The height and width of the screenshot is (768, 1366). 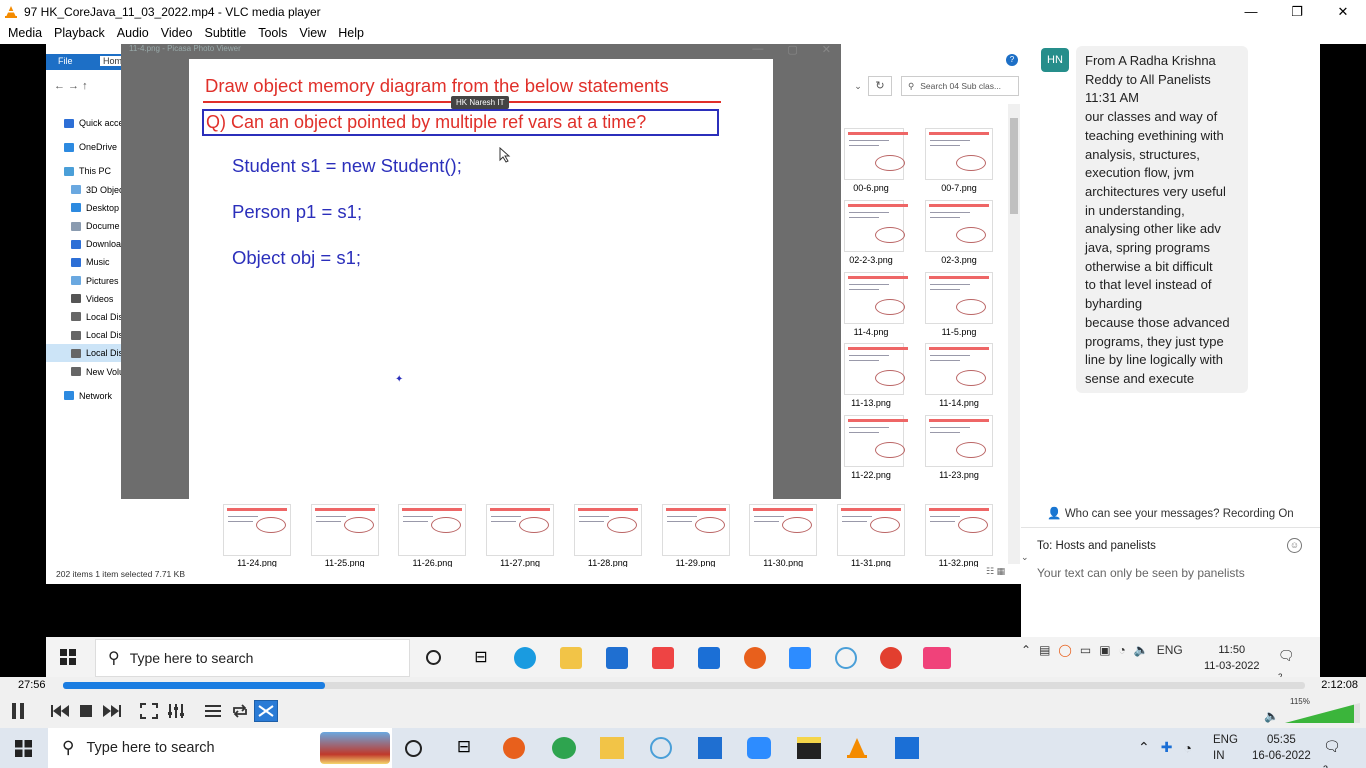 What do you see at coordinates (79, 33) in the screenshot?
I see `menu-playback: Playback` at bounding box center [79, 33].